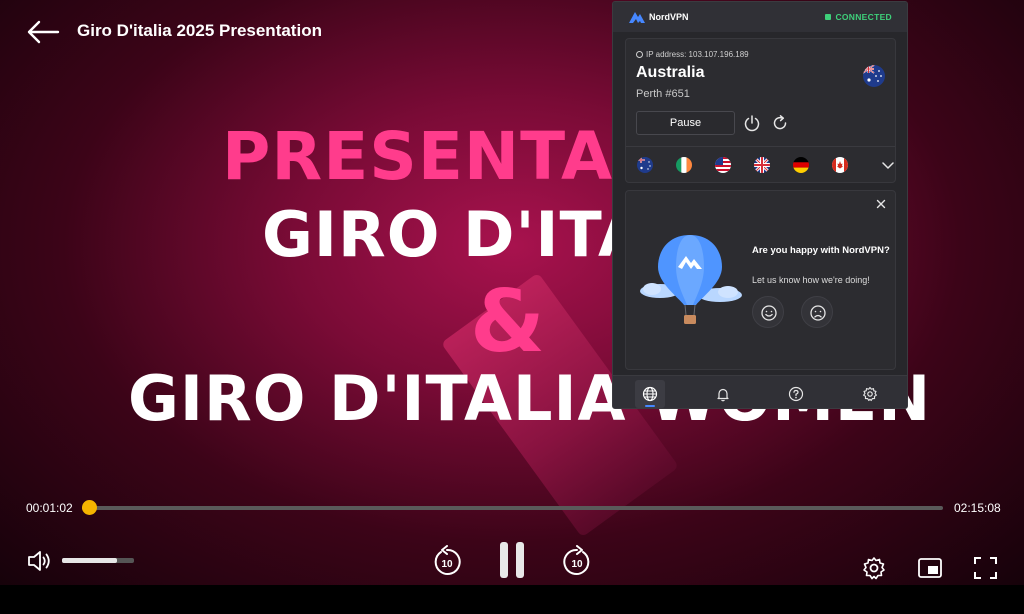 This screenshot has height=614, width=1024. What do you see at coordinates (760, 391) in the screenshot?
I see `vpn-bottom-nav` at bounding box center [760, 391].